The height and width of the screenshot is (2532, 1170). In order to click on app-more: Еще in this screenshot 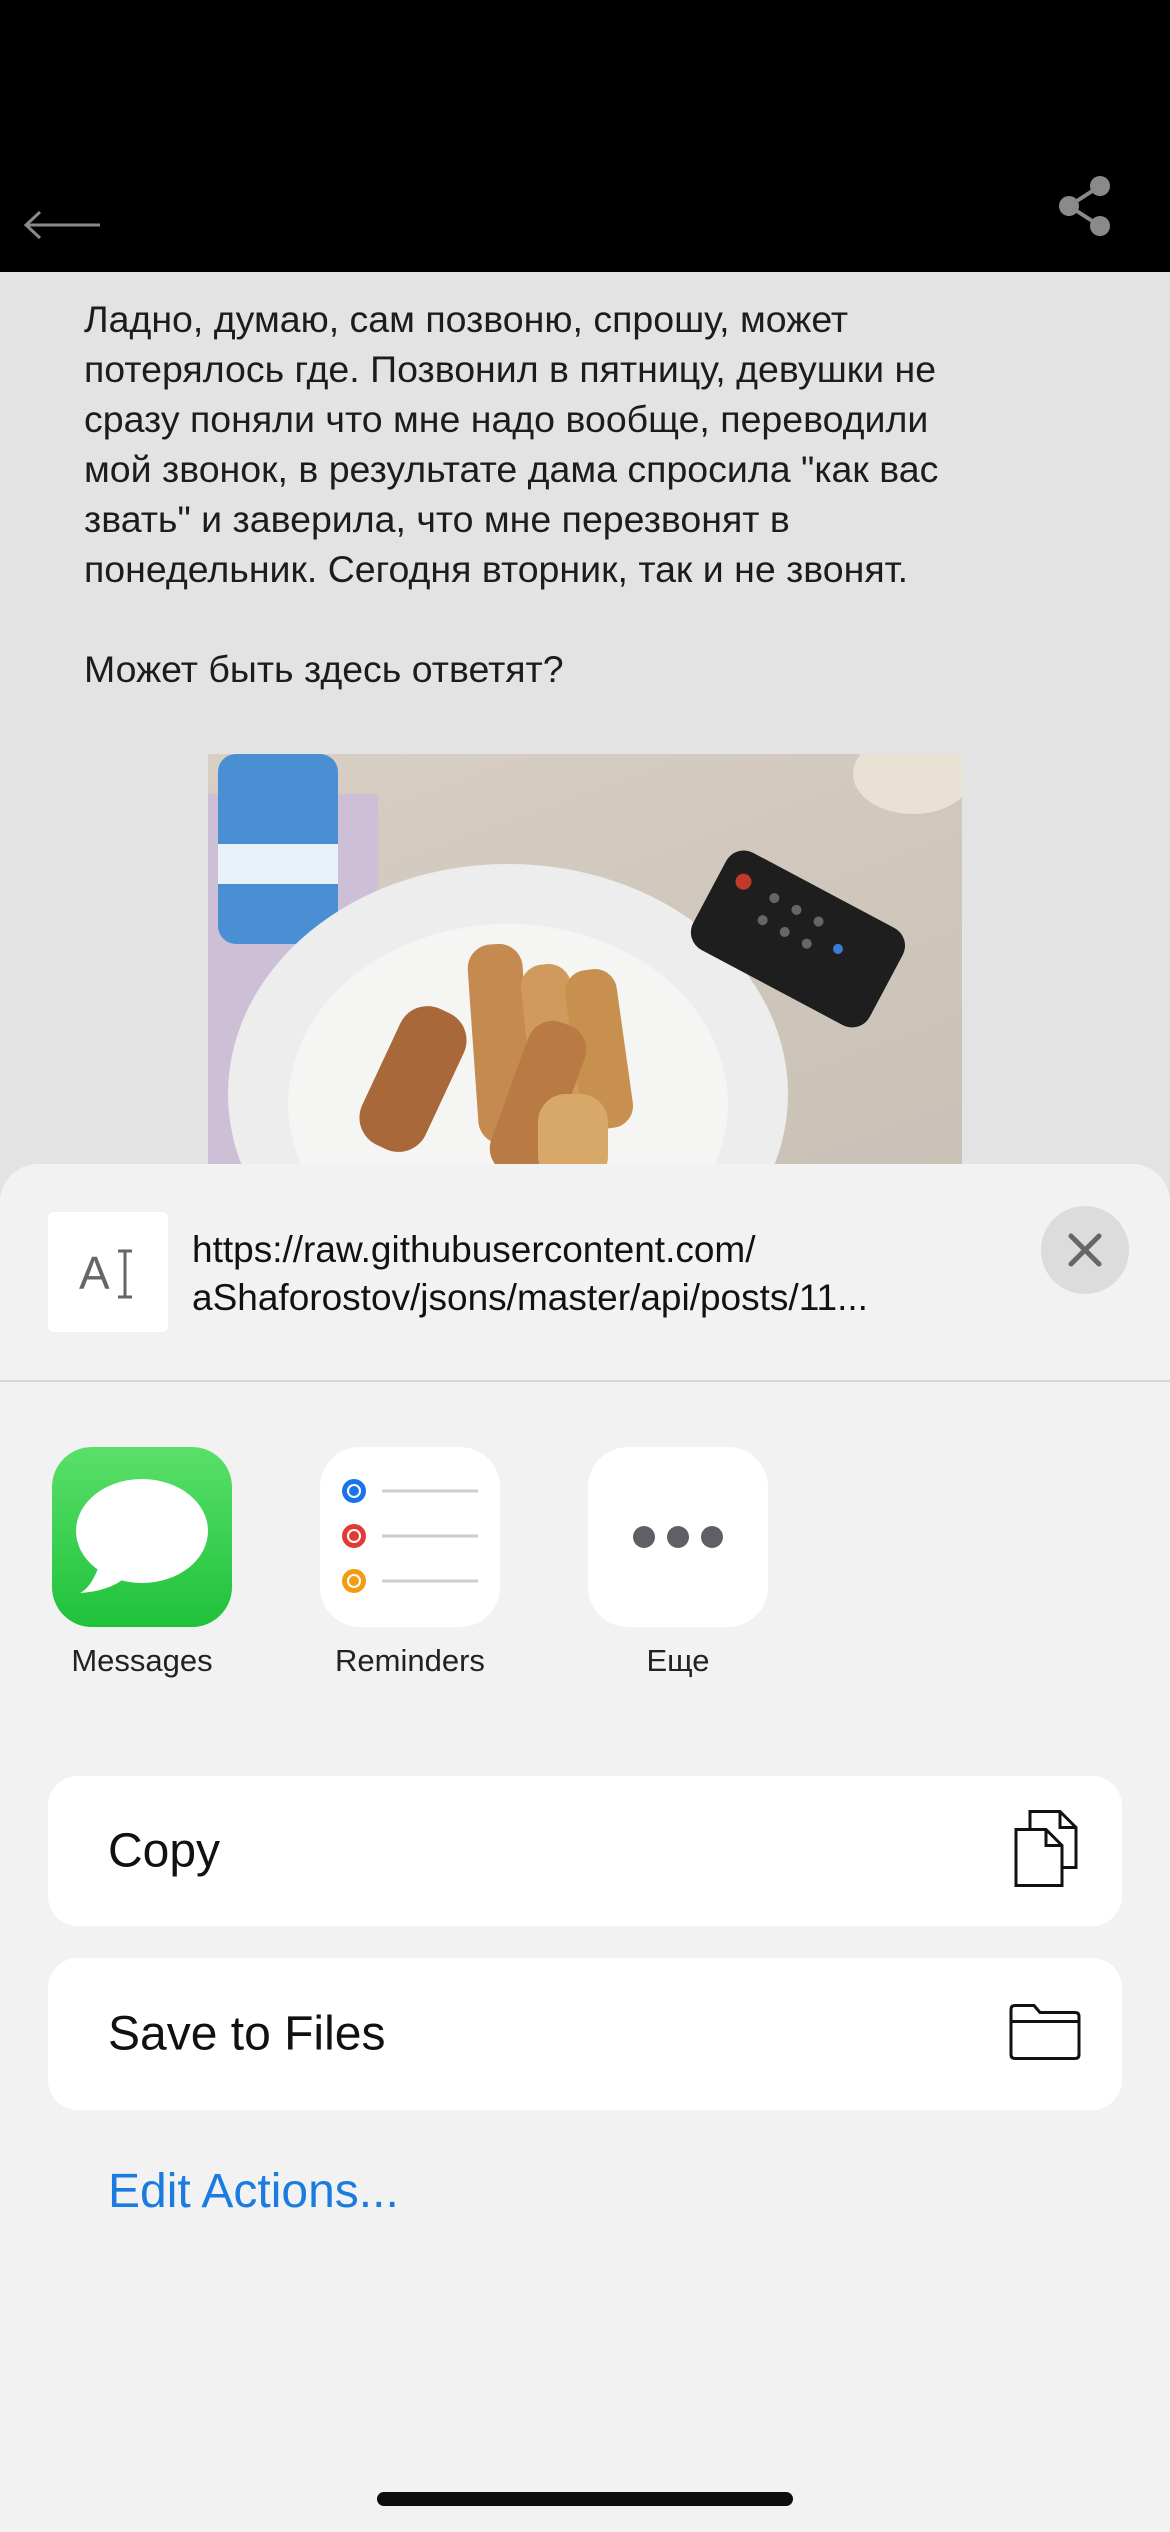, I will do `click(678, 1567)`.